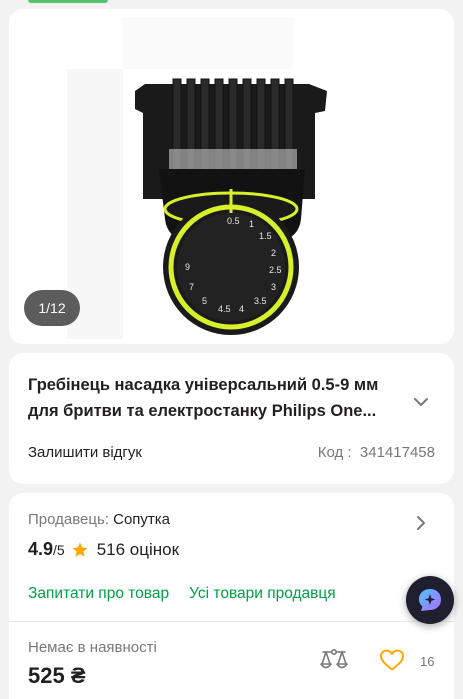 The image size is (463, 699). I want to click on svg-text: 4, so click(241, 309).